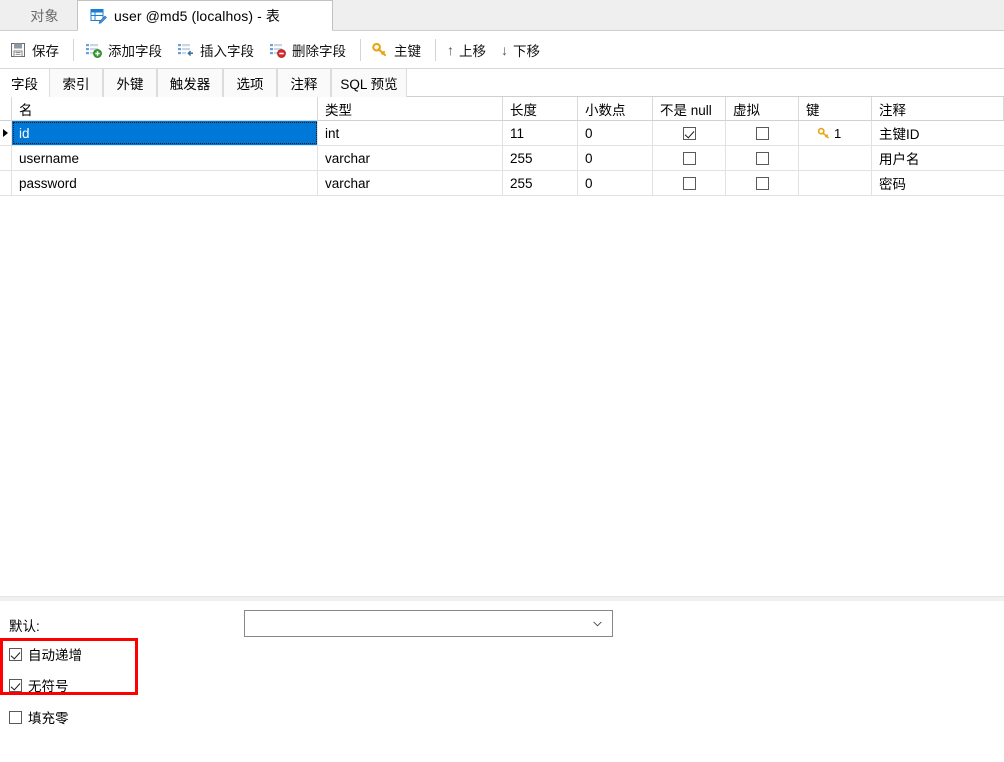 The image size is (1004, 762). Describe the element at coordinates (938, 133) in the screenshot. I see `field-comment-cell: 主键ID` at that location.